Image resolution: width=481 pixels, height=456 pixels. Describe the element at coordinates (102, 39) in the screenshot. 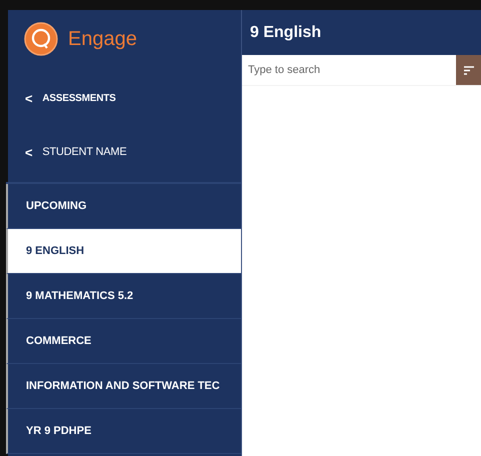

I see `app-name: Engage` at that location.